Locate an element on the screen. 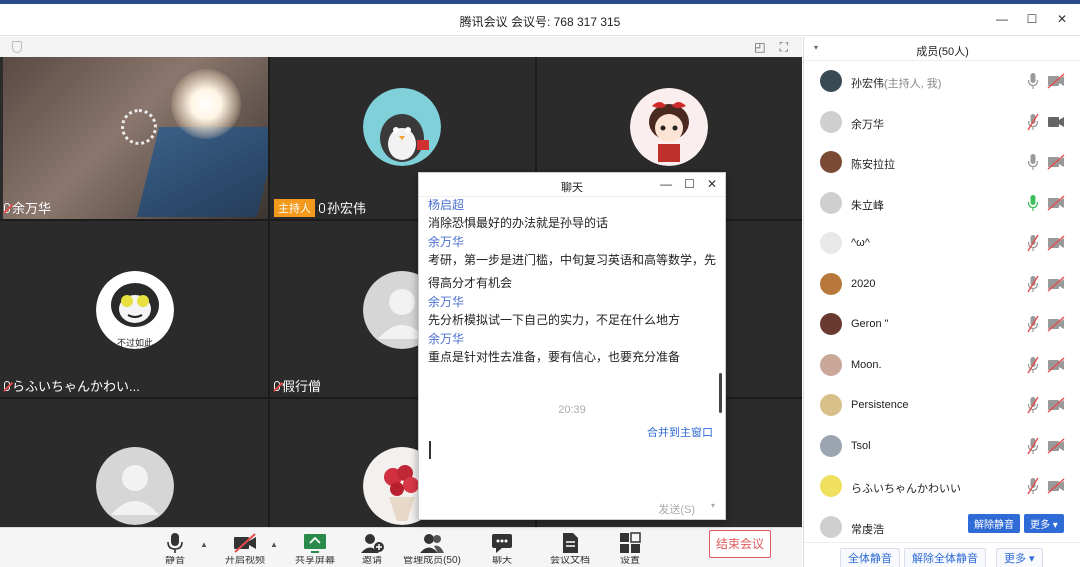 The image size is (1080, 567). member-name-text: 朱立峰 is located at coordinates (867, 205).